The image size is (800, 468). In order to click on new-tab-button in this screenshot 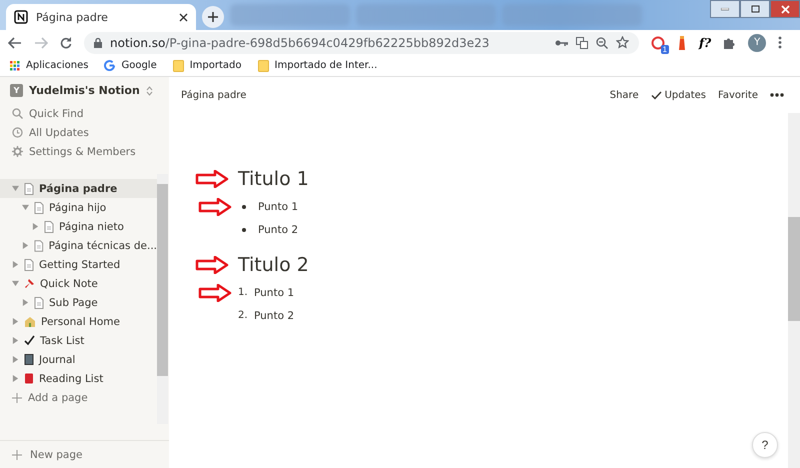, I will do `click(213, 17)`.